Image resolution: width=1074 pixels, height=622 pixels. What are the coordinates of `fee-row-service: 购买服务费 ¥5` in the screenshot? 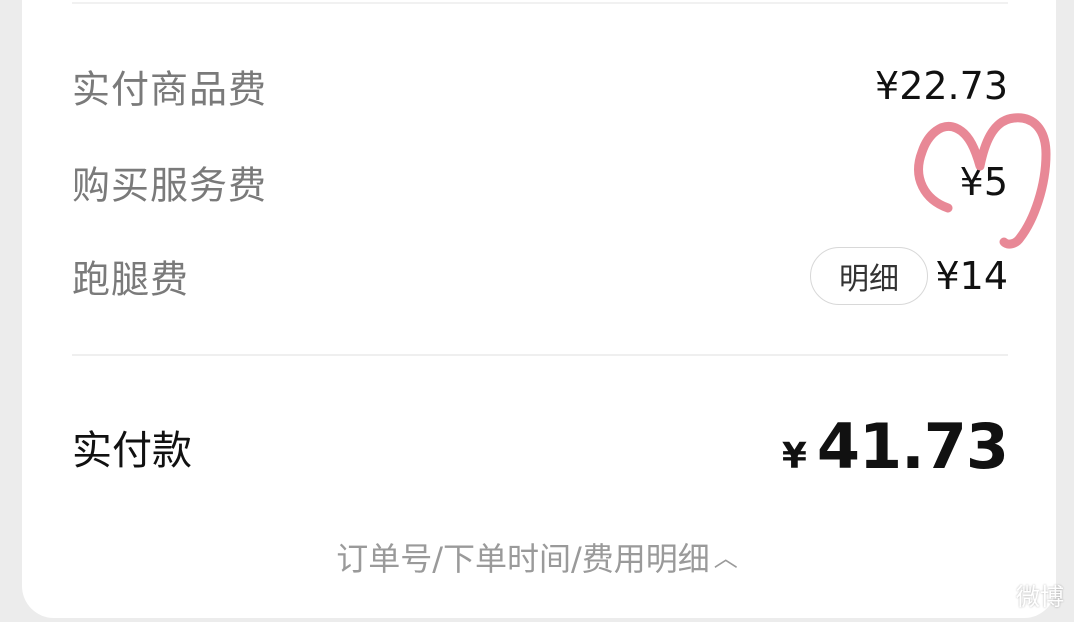 It's located at (540, 182).